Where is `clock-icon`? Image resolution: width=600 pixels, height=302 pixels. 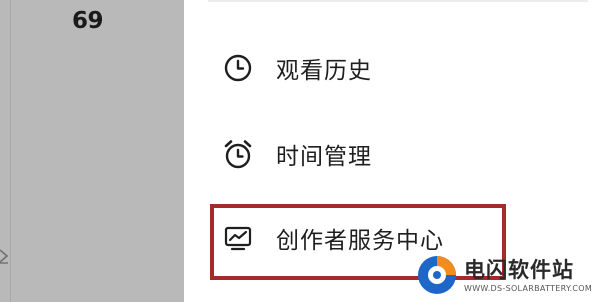
clock-icon is located at coordinates (238, 68).